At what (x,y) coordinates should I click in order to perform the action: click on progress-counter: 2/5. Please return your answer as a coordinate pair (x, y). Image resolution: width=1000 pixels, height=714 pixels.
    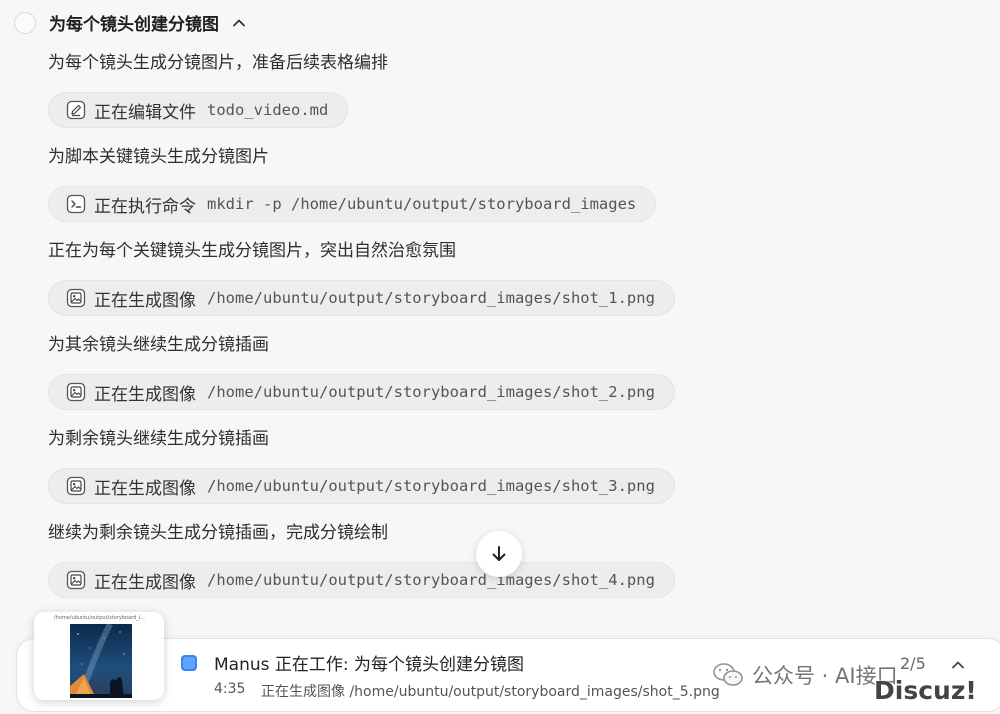
    Looking at the image, I should click on (913, 663).